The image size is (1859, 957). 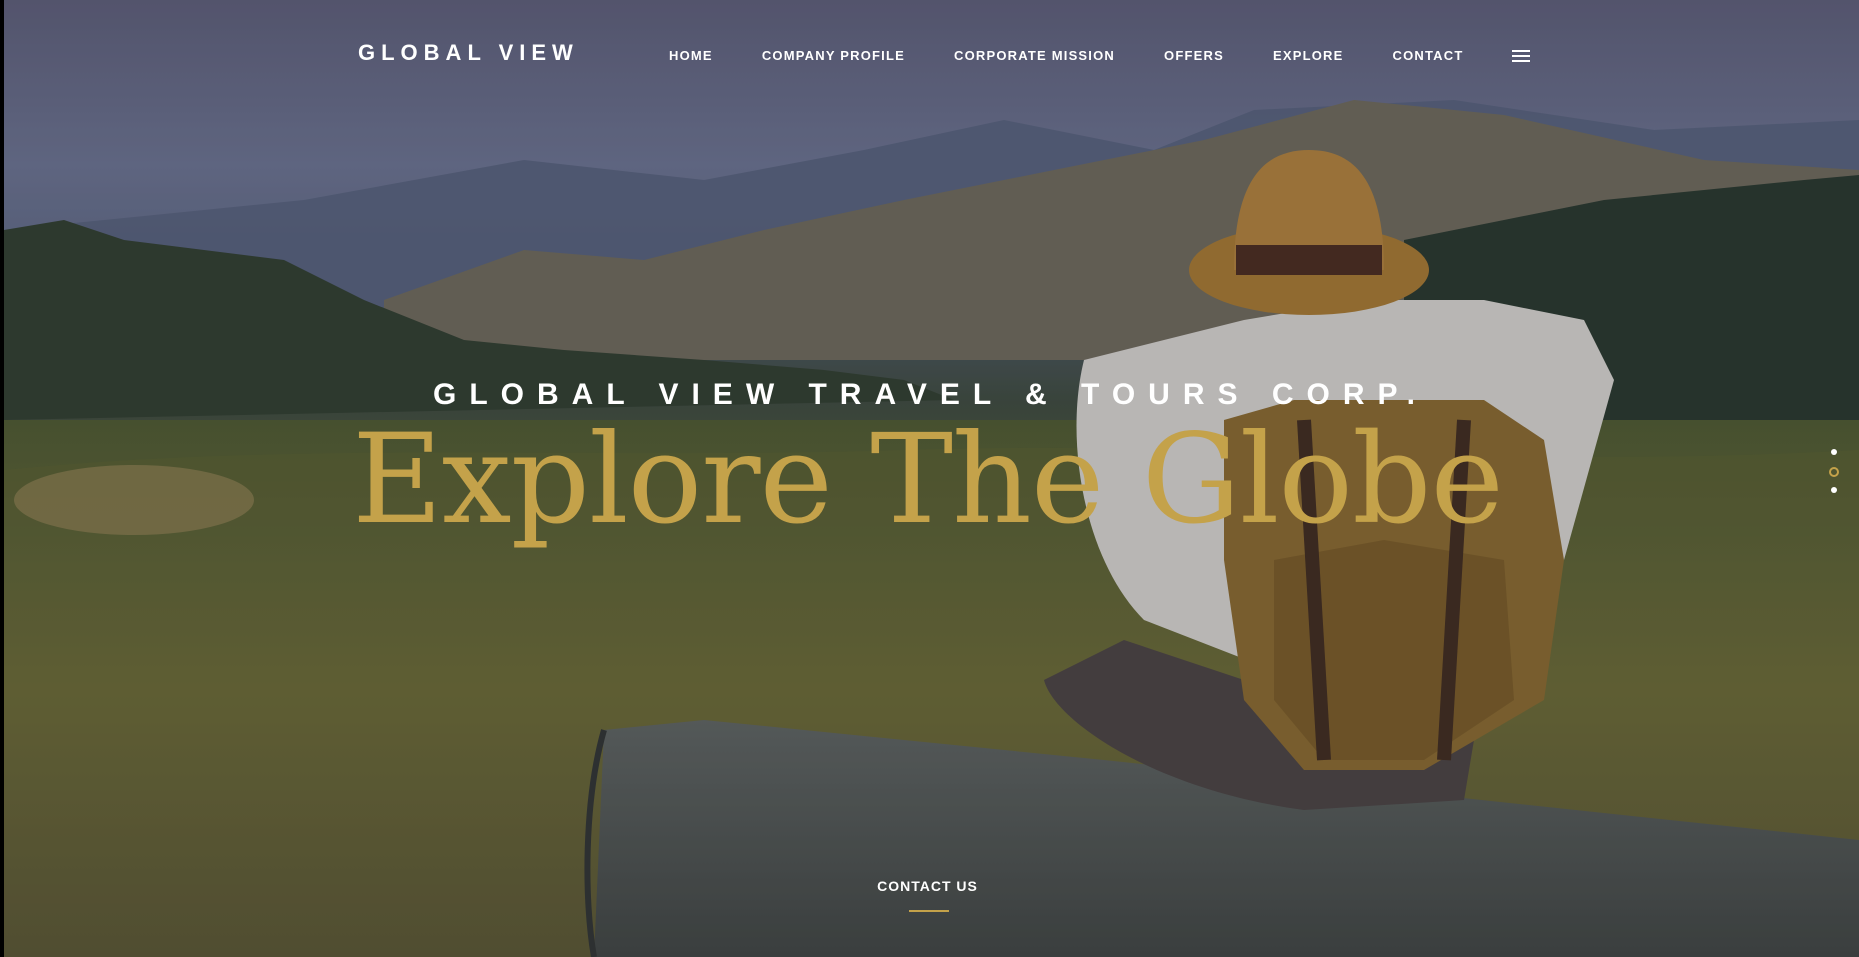 I want to click on nav-item-contact: CONTACT, so click(x=1428, y=55).